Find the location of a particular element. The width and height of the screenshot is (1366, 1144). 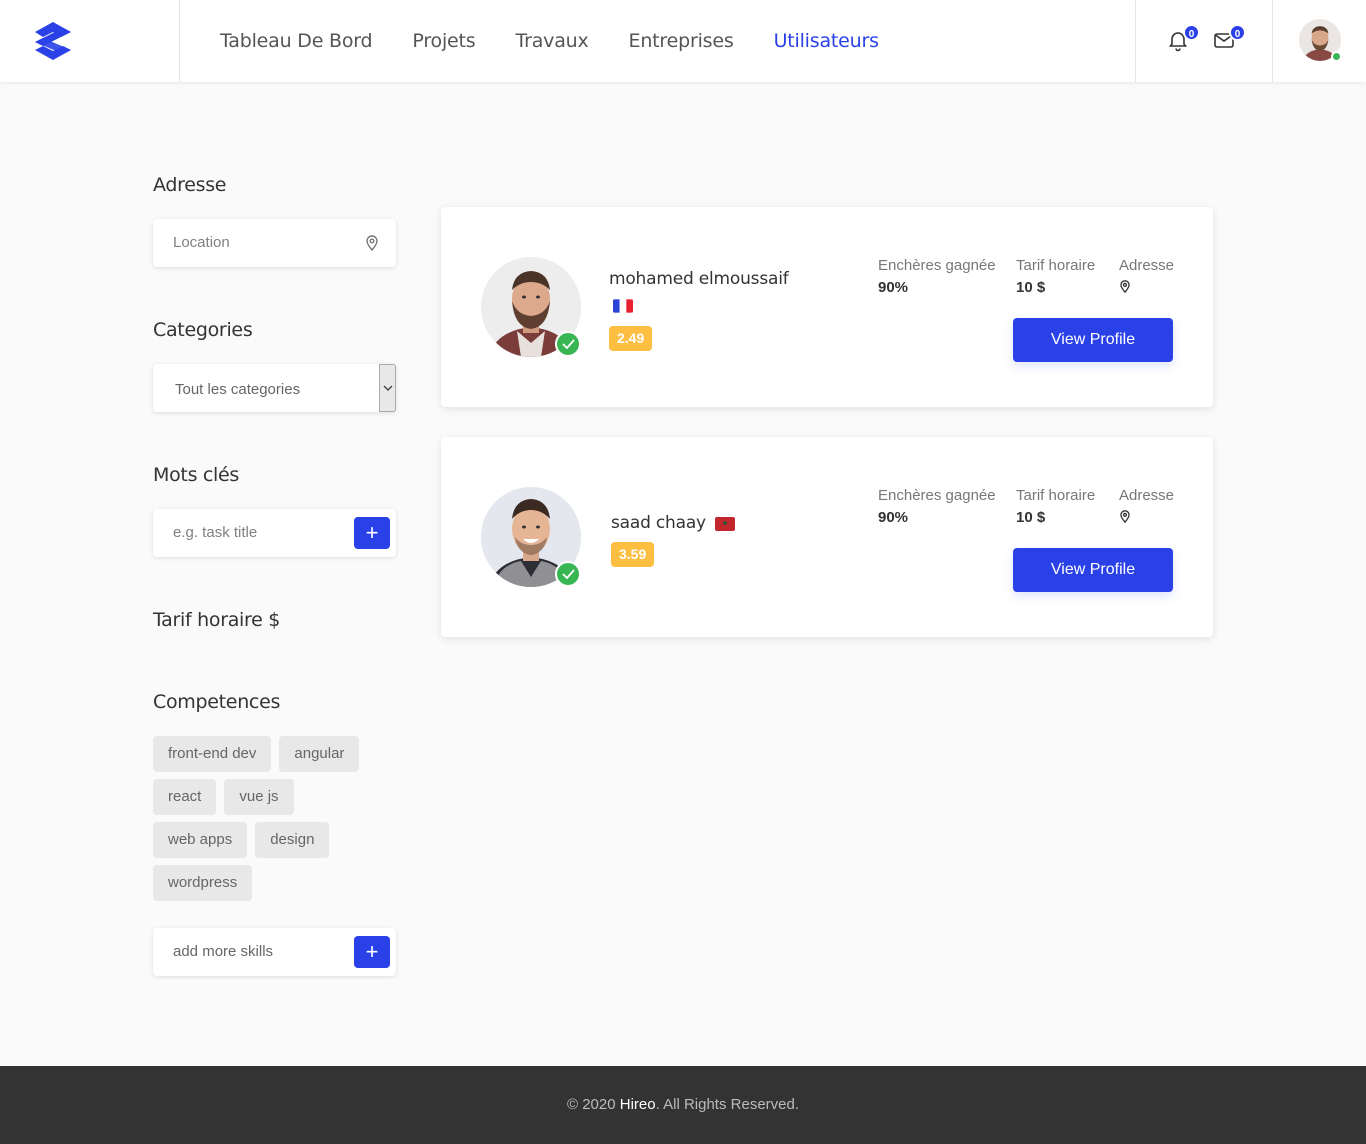

rating-badge: 3.59 is located at coordinates (633, 554).